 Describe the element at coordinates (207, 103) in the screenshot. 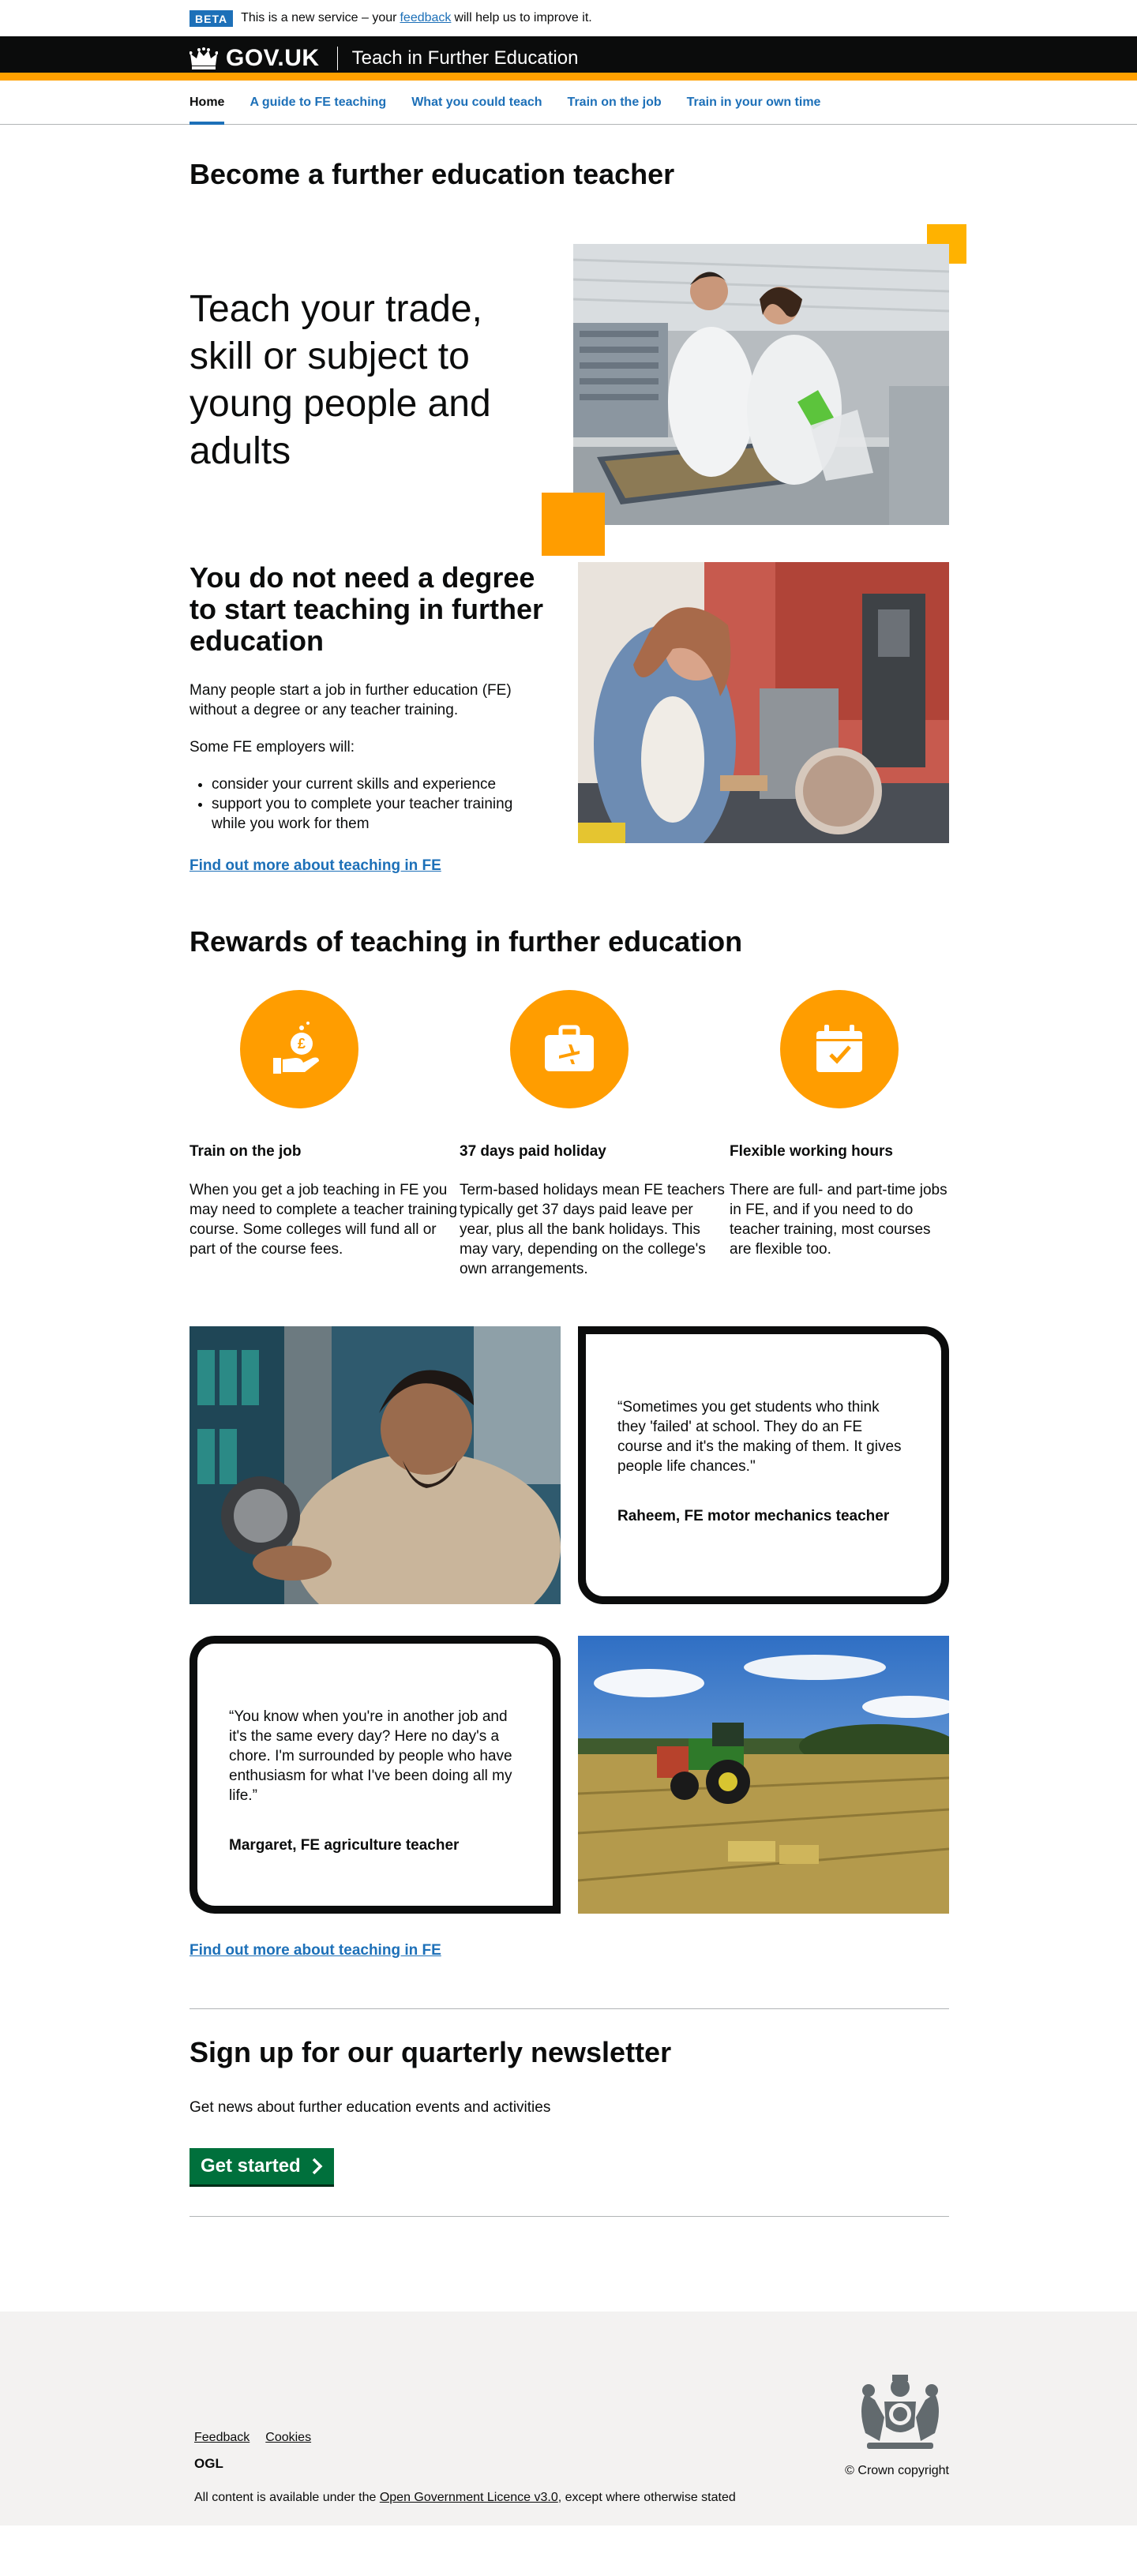

I see `nav-item-home: Home` at that location.